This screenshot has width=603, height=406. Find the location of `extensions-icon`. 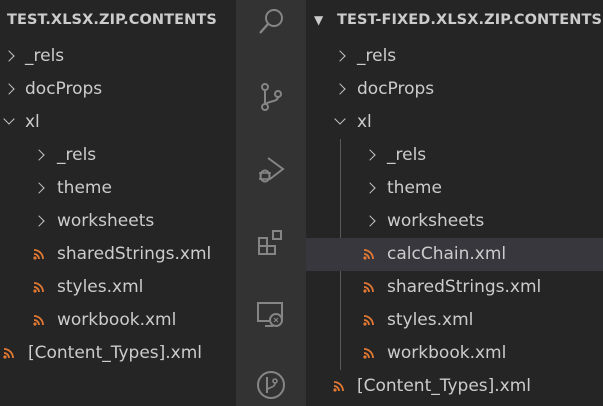

extensions-icon is located at coordinates (271, 243).